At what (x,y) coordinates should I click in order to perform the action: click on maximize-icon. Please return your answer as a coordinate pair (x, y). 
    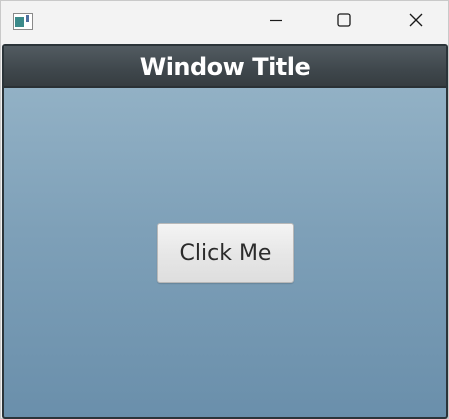
    Looking at the image, I should click on (344, 22).